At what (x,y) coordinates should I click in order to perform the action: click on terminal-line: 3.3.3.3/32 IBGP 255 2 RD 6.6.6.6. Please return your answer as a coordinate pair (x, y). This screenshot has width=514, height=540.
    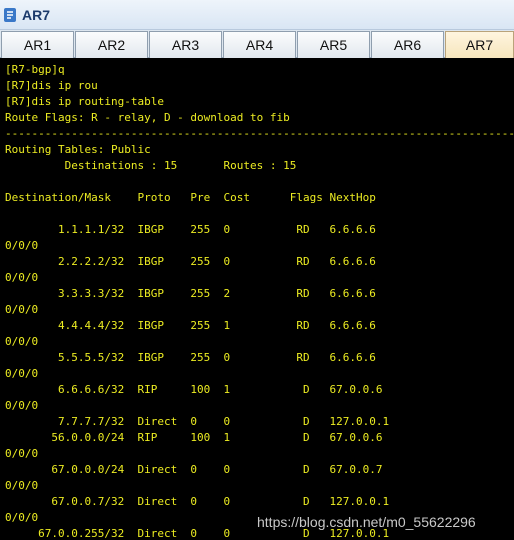
    Looking at the image, I should click on (190, 293).